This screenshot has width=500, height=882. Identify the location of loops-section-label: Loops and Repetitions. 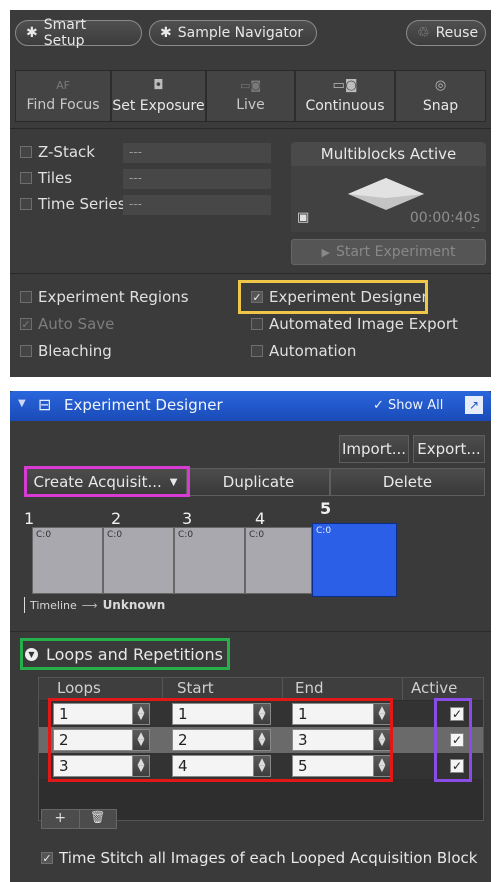
(134, 654).